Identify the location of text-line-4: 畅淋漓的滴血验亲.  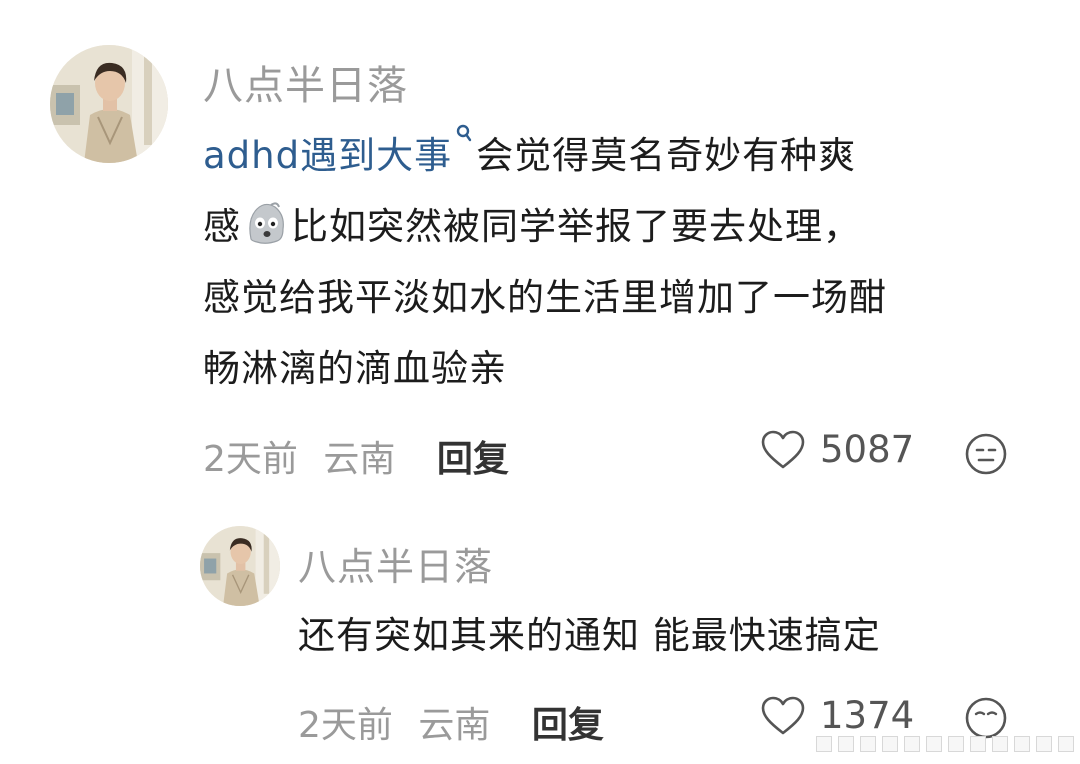
(355, 368).